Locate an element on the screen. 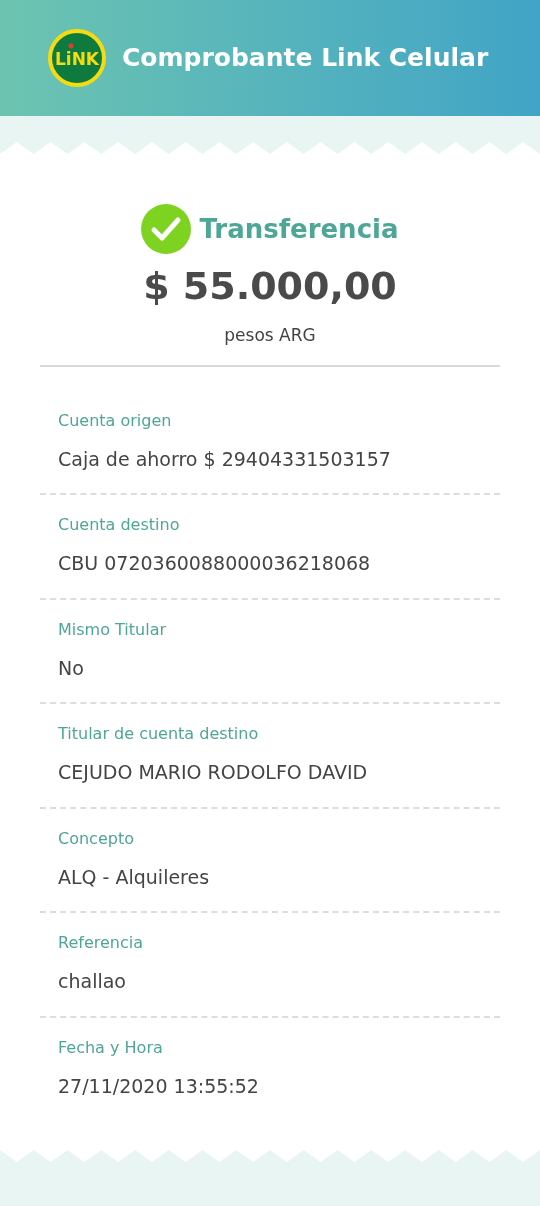  field-value: CBU 0720360088000036218068 is located at coordinates (215, 563).